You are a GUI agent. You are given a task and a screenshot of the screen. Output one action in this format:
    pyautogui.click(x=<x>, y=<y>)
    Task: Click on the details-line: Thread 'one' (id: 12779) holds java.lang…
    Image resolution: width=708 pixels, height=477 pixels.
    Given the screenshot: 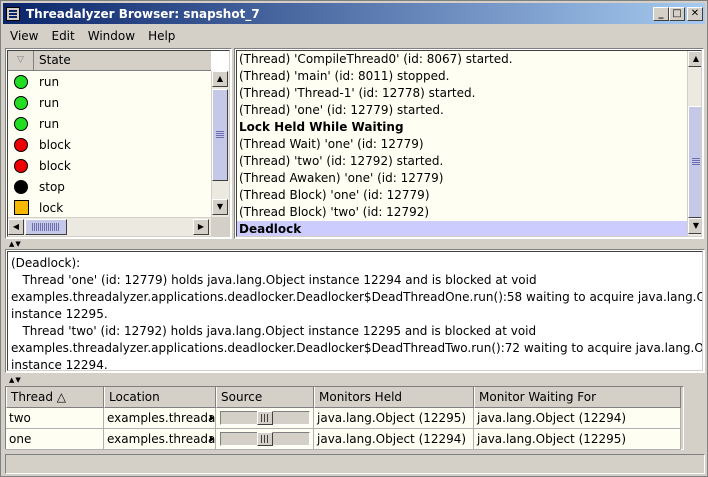 What is the action you would take?
    pyautogui.click(x=274, y=280)
    